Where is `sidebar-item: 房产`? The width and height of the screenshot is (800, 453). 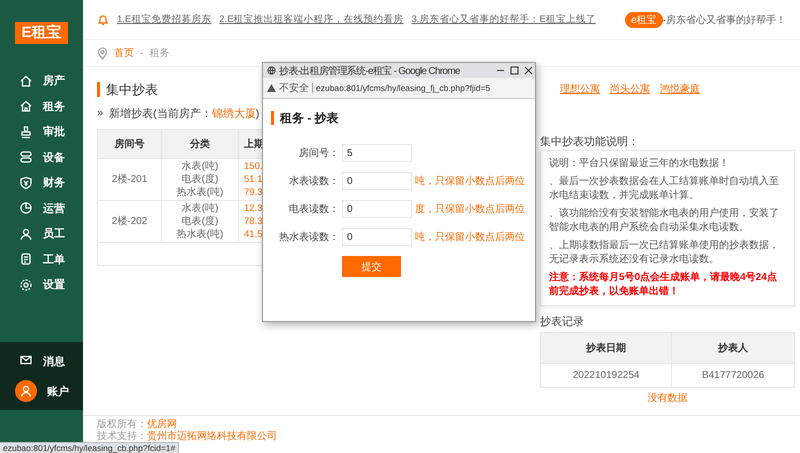 sidebar-item: 房产 is located at coordinates (41, 81).